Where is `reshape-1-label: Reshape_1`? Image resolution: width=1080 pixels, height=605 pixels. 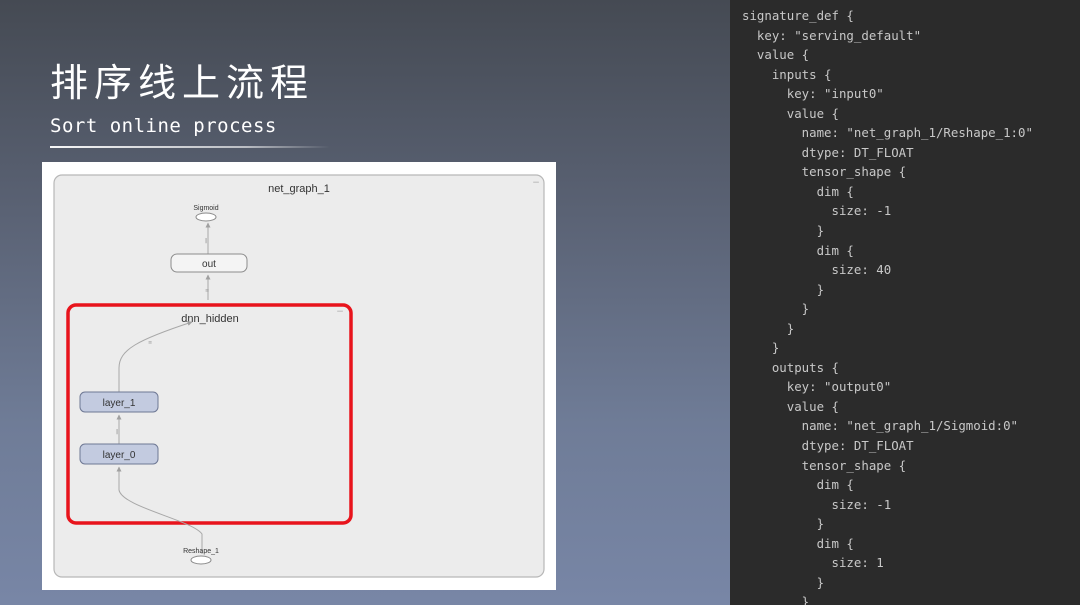 reshape-1-label: Reshape_1 is located at coordinates (201, 551).